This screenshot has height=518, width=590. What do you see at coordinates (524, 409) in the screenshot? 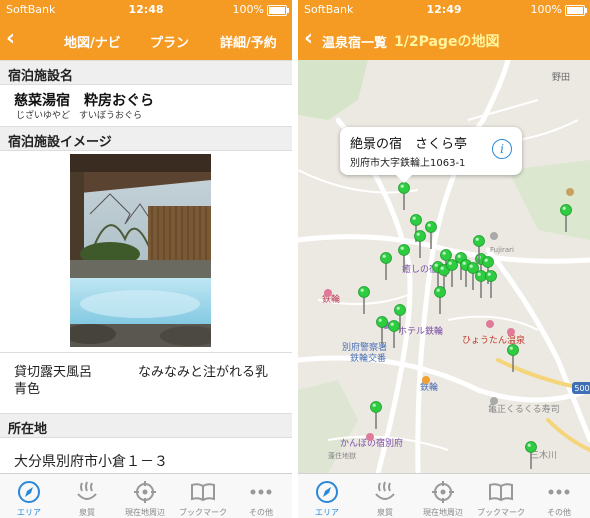
I see `map-label: 亀正くるくる寿司` at bounding box center [524, 409].